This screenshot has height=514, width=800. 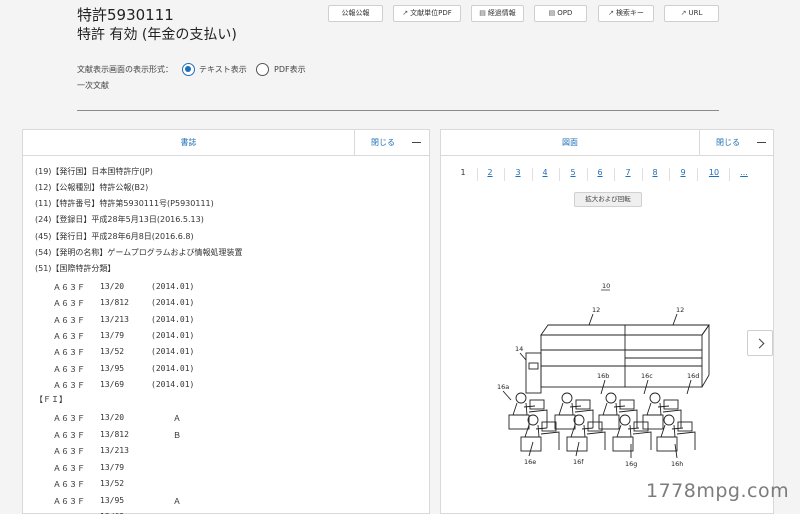 What do you see at coordinates (629, 13) in the screenshot?
I see `search-key-button-label: 検索キー` at bounding box center [629, 13].